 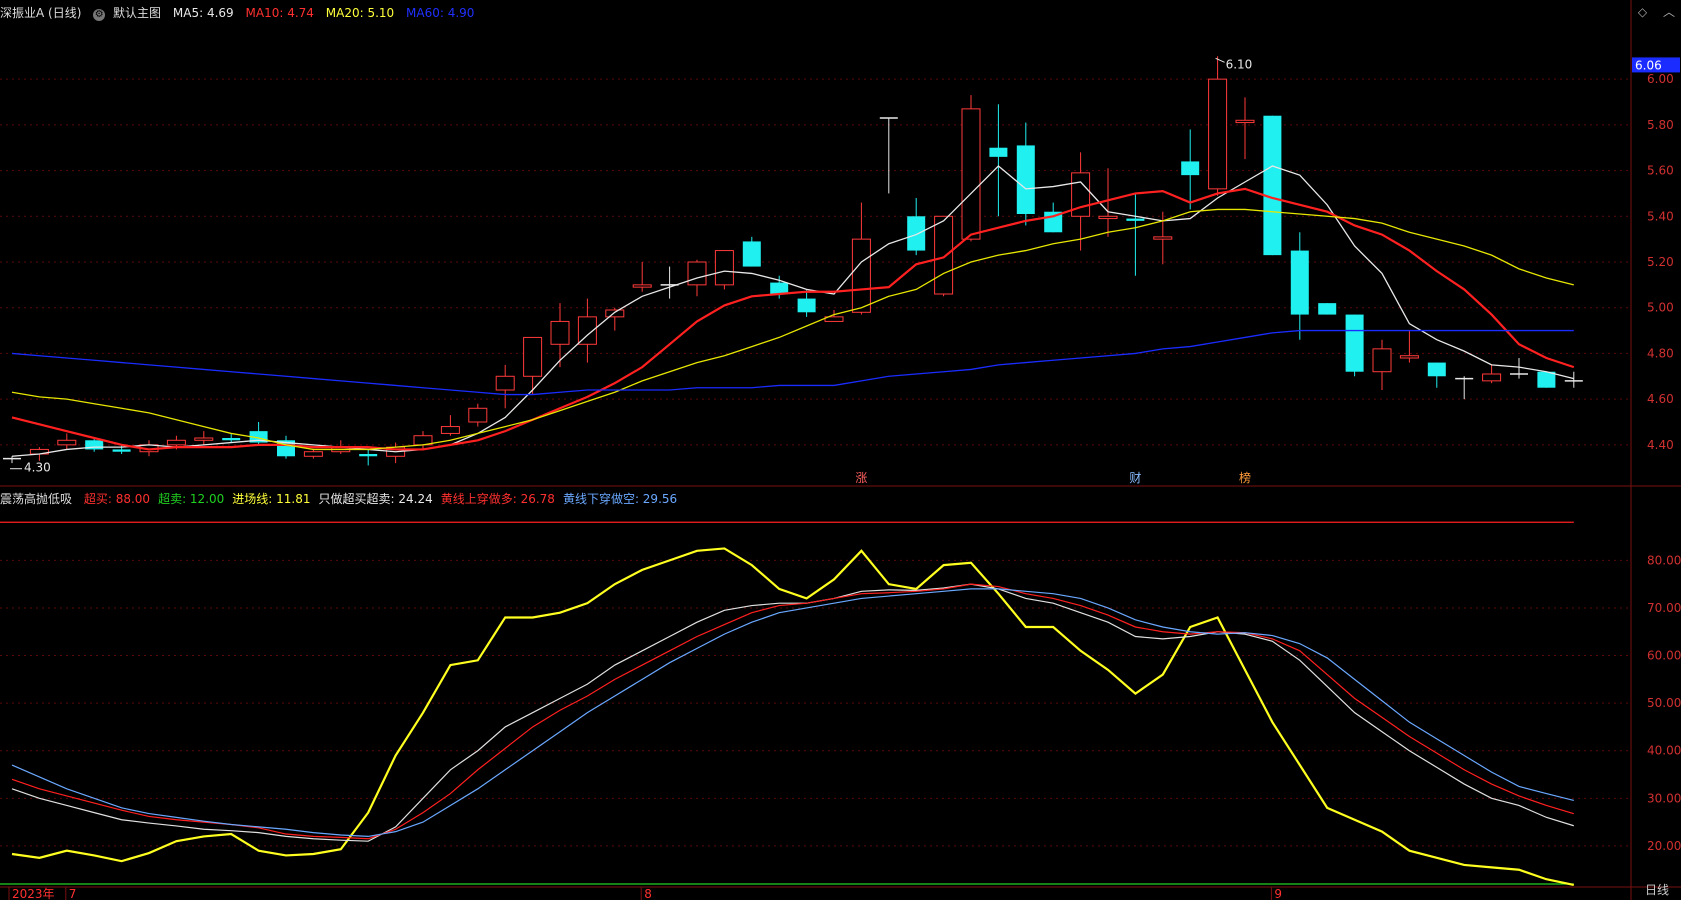 I want to click on price-tick-label: 5.20, so click(x=1660, y=262).